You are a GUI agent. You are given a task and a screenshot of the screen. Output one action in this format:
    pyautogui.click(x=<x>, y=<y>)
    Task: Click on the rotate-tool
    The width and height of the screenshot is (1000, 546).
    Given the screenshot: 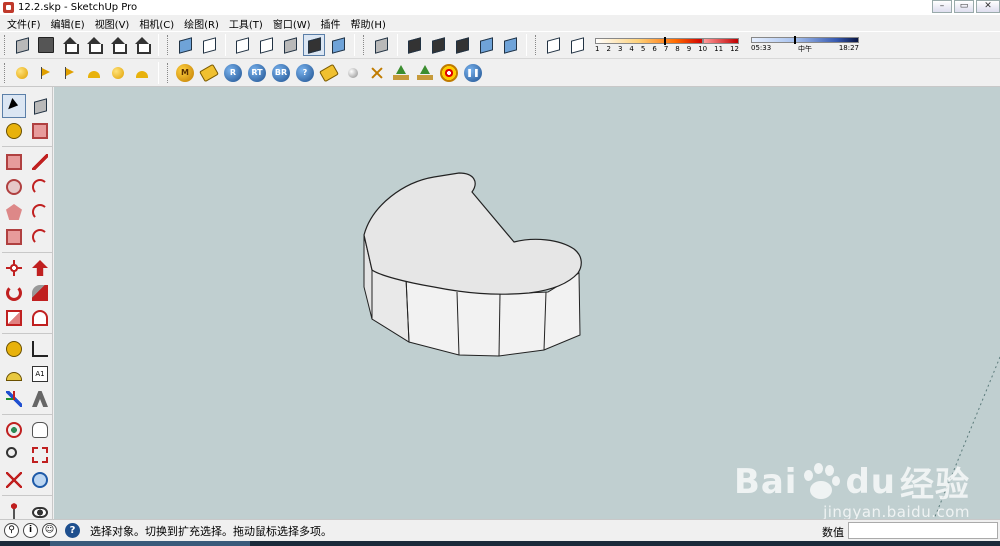 What is the action you would take?
    pyautogui.click(x=14, y=293)
    